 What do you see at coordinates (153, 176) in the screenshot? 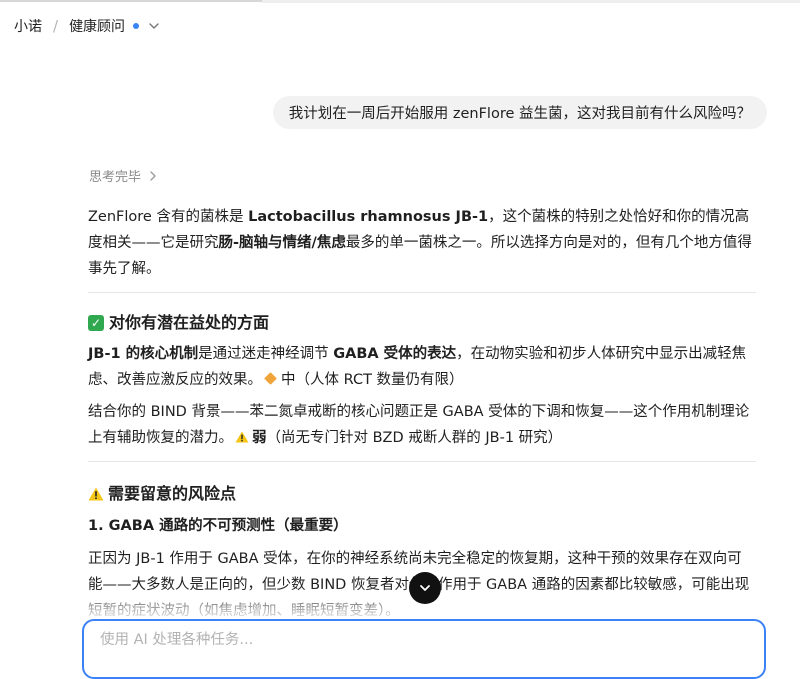
I see `chevron-right-icon` at bounding box center [153, 176].